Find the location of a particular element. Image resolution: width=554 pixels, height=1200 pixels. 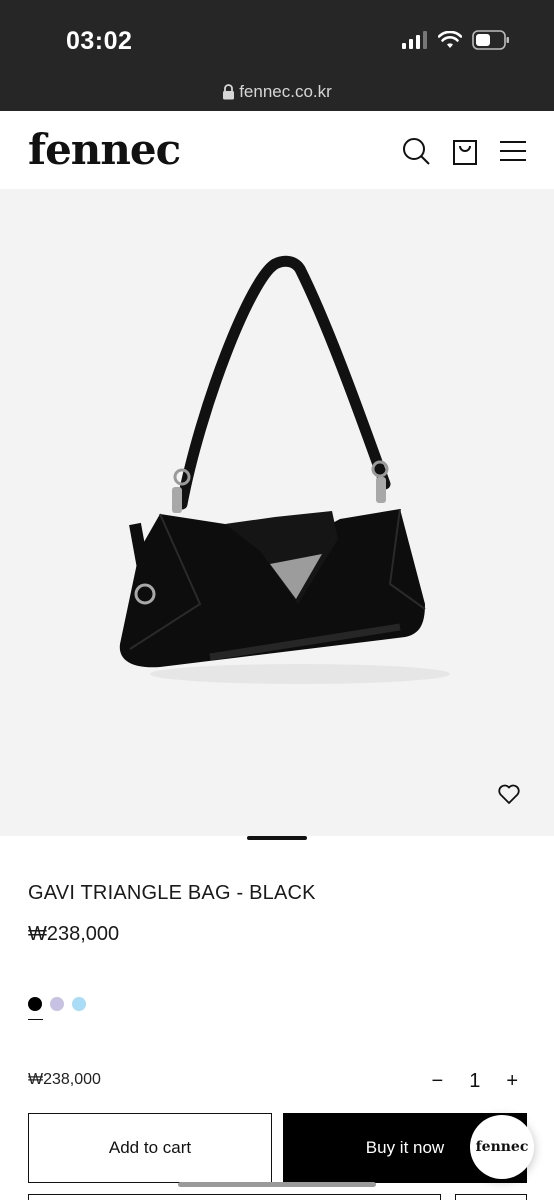

battery-icon is located at coordinates (490, 40).